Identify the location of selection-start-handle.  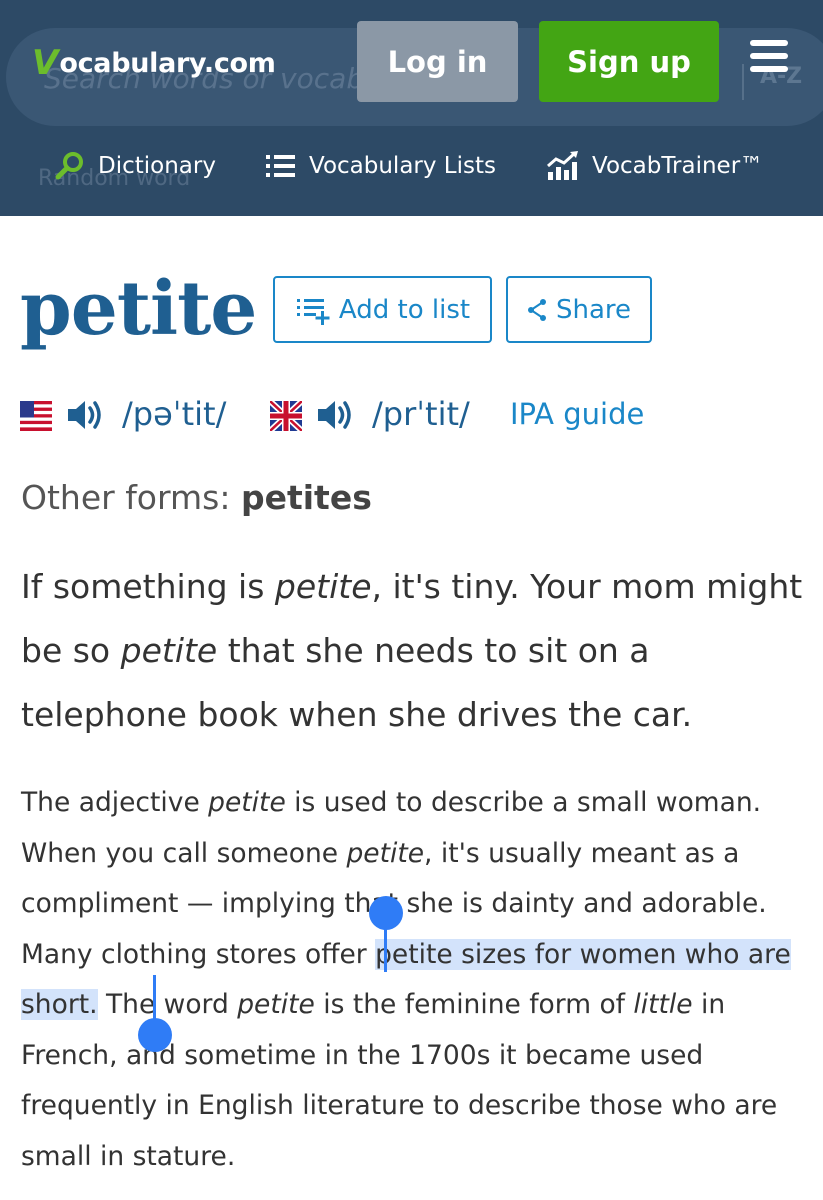
(386, 913).